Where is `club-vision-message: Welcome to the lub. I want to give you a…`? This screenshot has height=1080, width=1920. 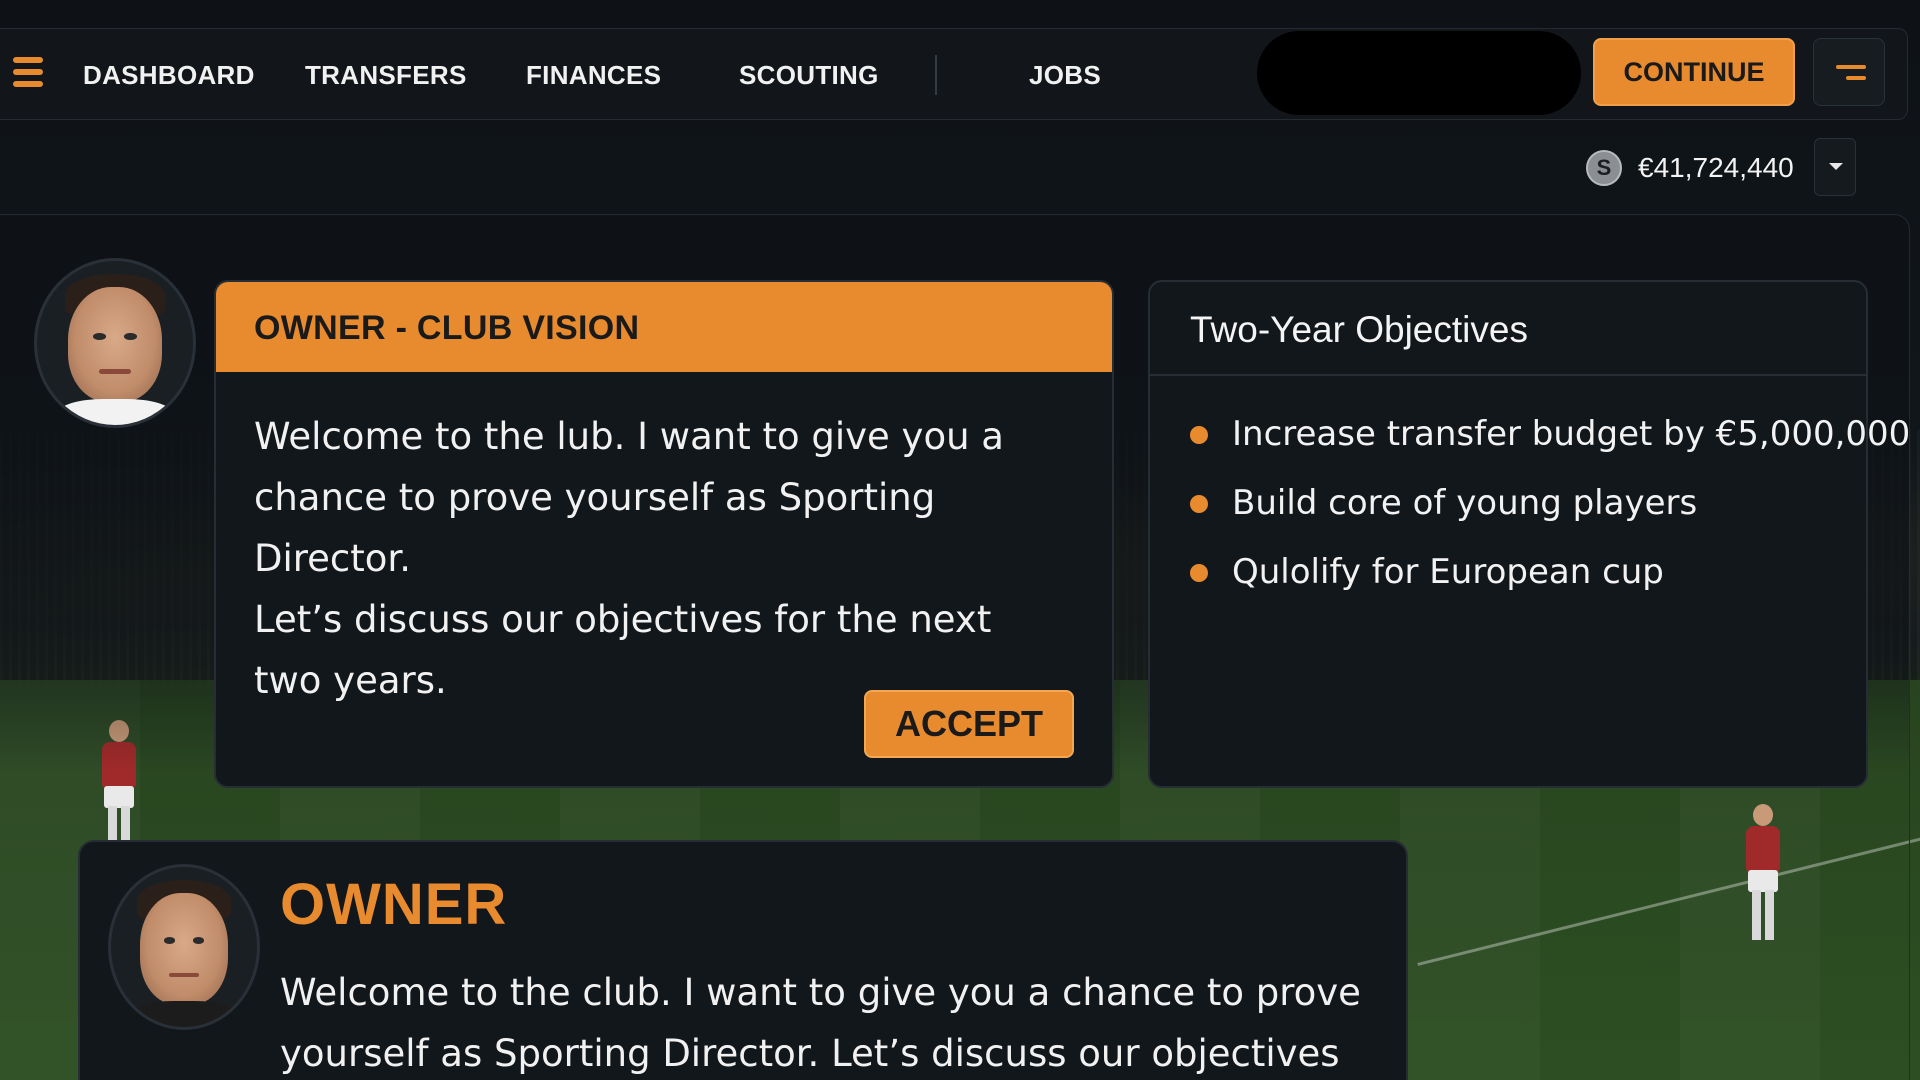 club-vision-message: Welcome to the lub. I want to give you a… is located at coordinates (629, 558).